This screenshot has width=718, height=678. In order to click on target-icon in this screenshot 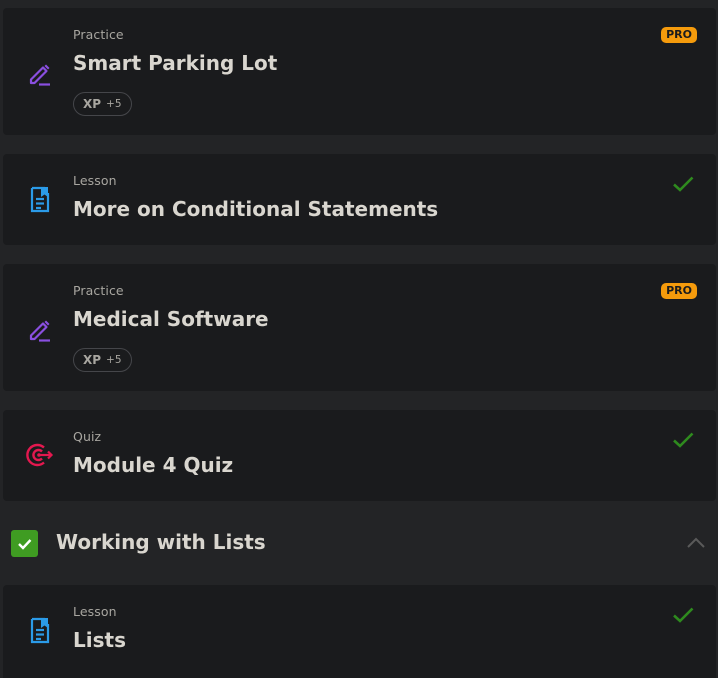, I will do `click(40, 455)`.